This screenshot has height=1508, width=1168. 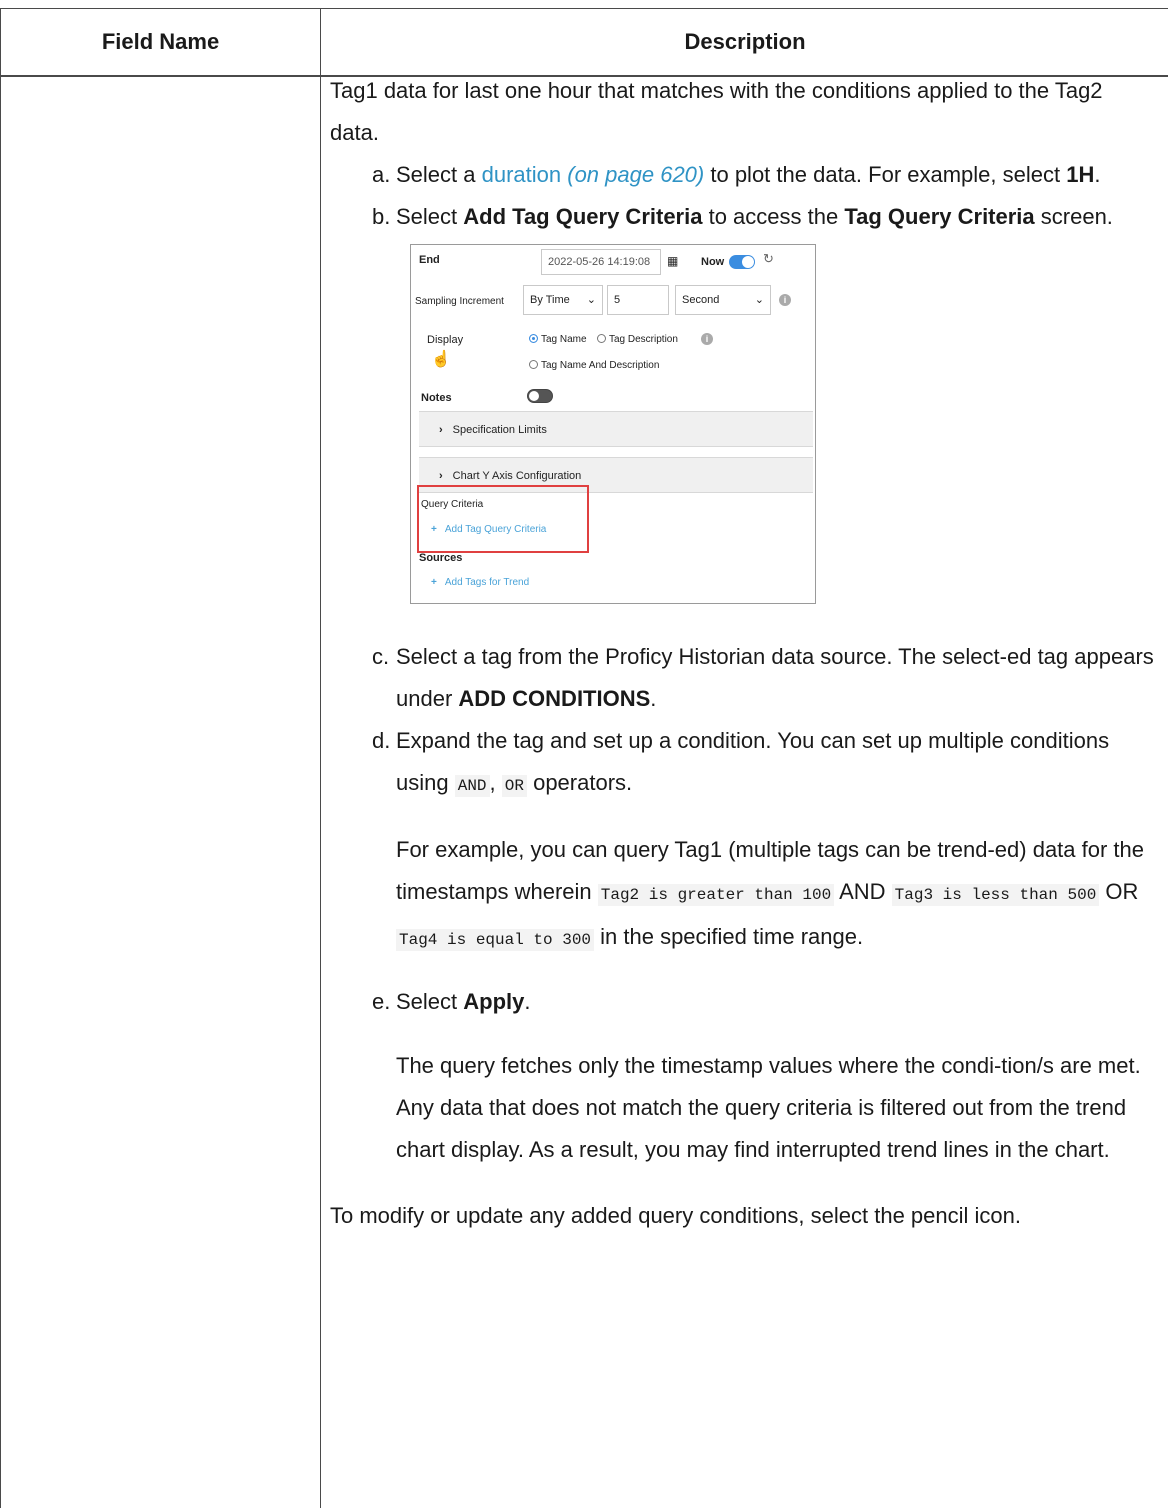 What do you see at coordinates (320, 758) in the screenshot?
I see `column-divider` at bounding box center [320, 758].